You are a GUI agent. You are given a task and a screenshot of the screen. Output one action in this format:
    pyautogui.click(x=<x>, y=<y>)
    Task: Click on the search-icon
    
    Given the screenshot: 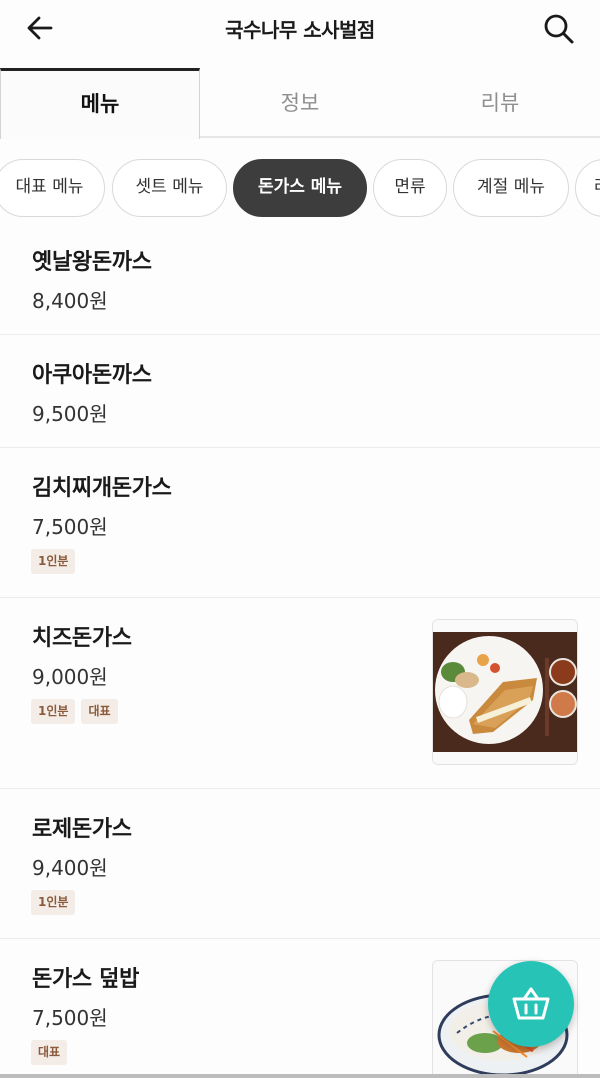 What is the action you would take?
    pyautogui.click(x=559, y=29)
    